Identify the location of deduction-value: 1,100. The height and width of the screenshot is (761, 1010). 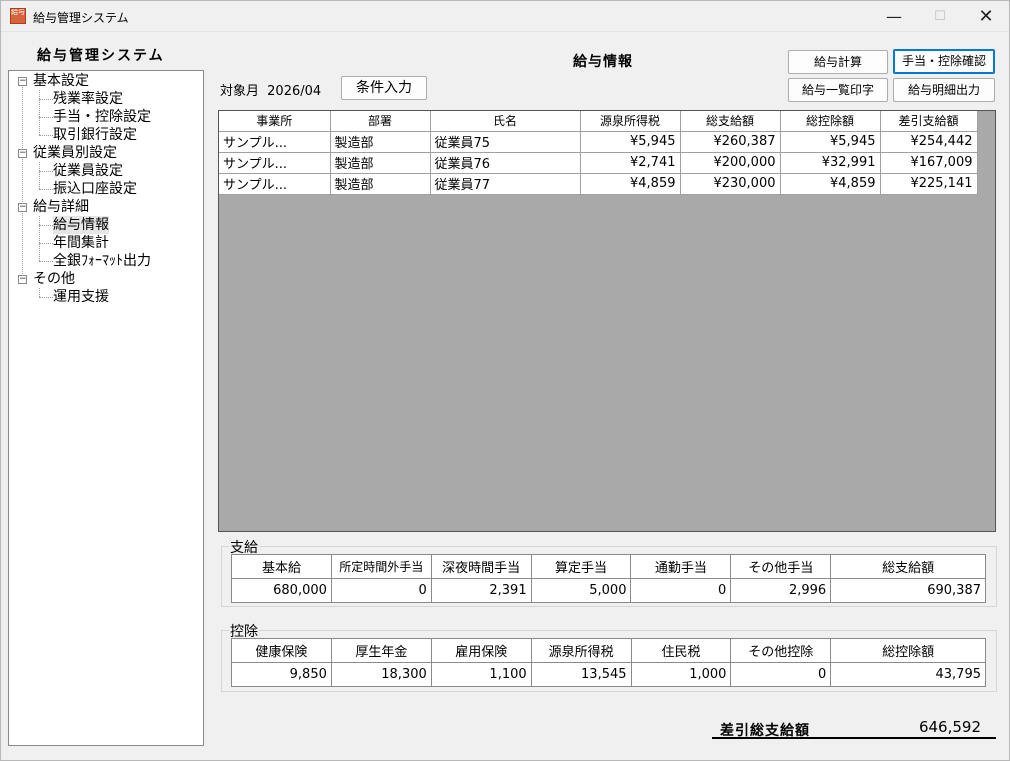
(481, 674).